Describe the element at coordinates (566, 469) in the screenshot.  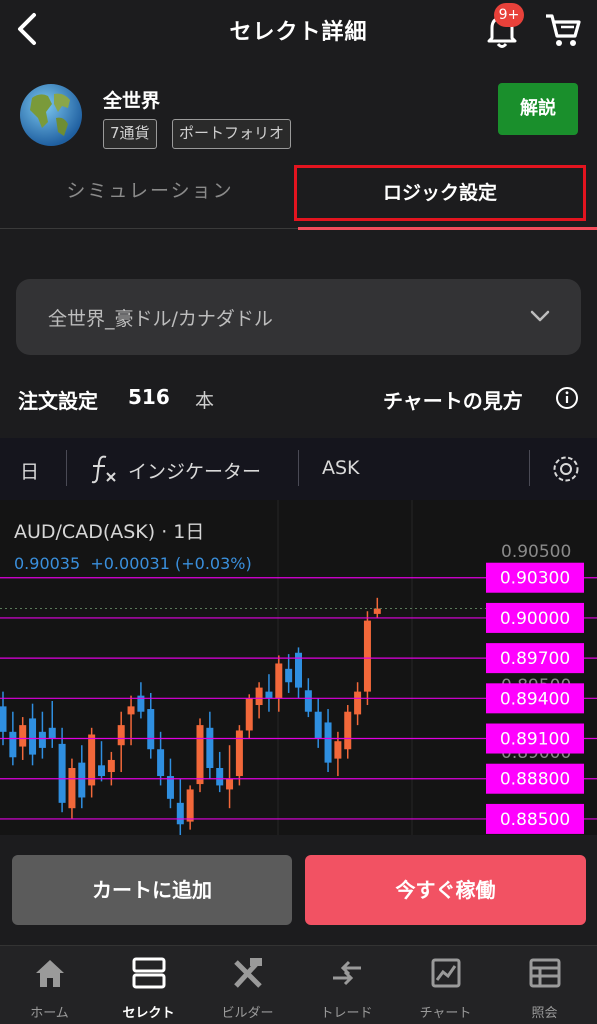
I see `gear-icon` at that location.